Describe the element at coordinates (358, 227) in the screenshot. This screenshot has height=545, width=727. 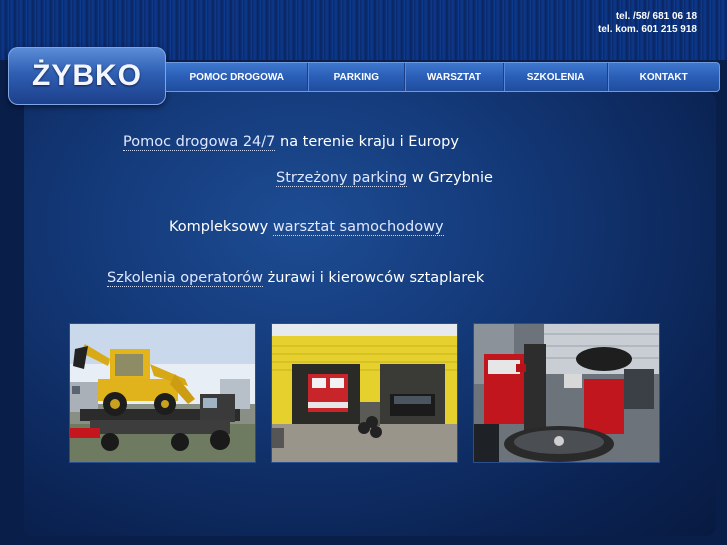
I see `workshop-link: warsztat samochodowy` at that location.